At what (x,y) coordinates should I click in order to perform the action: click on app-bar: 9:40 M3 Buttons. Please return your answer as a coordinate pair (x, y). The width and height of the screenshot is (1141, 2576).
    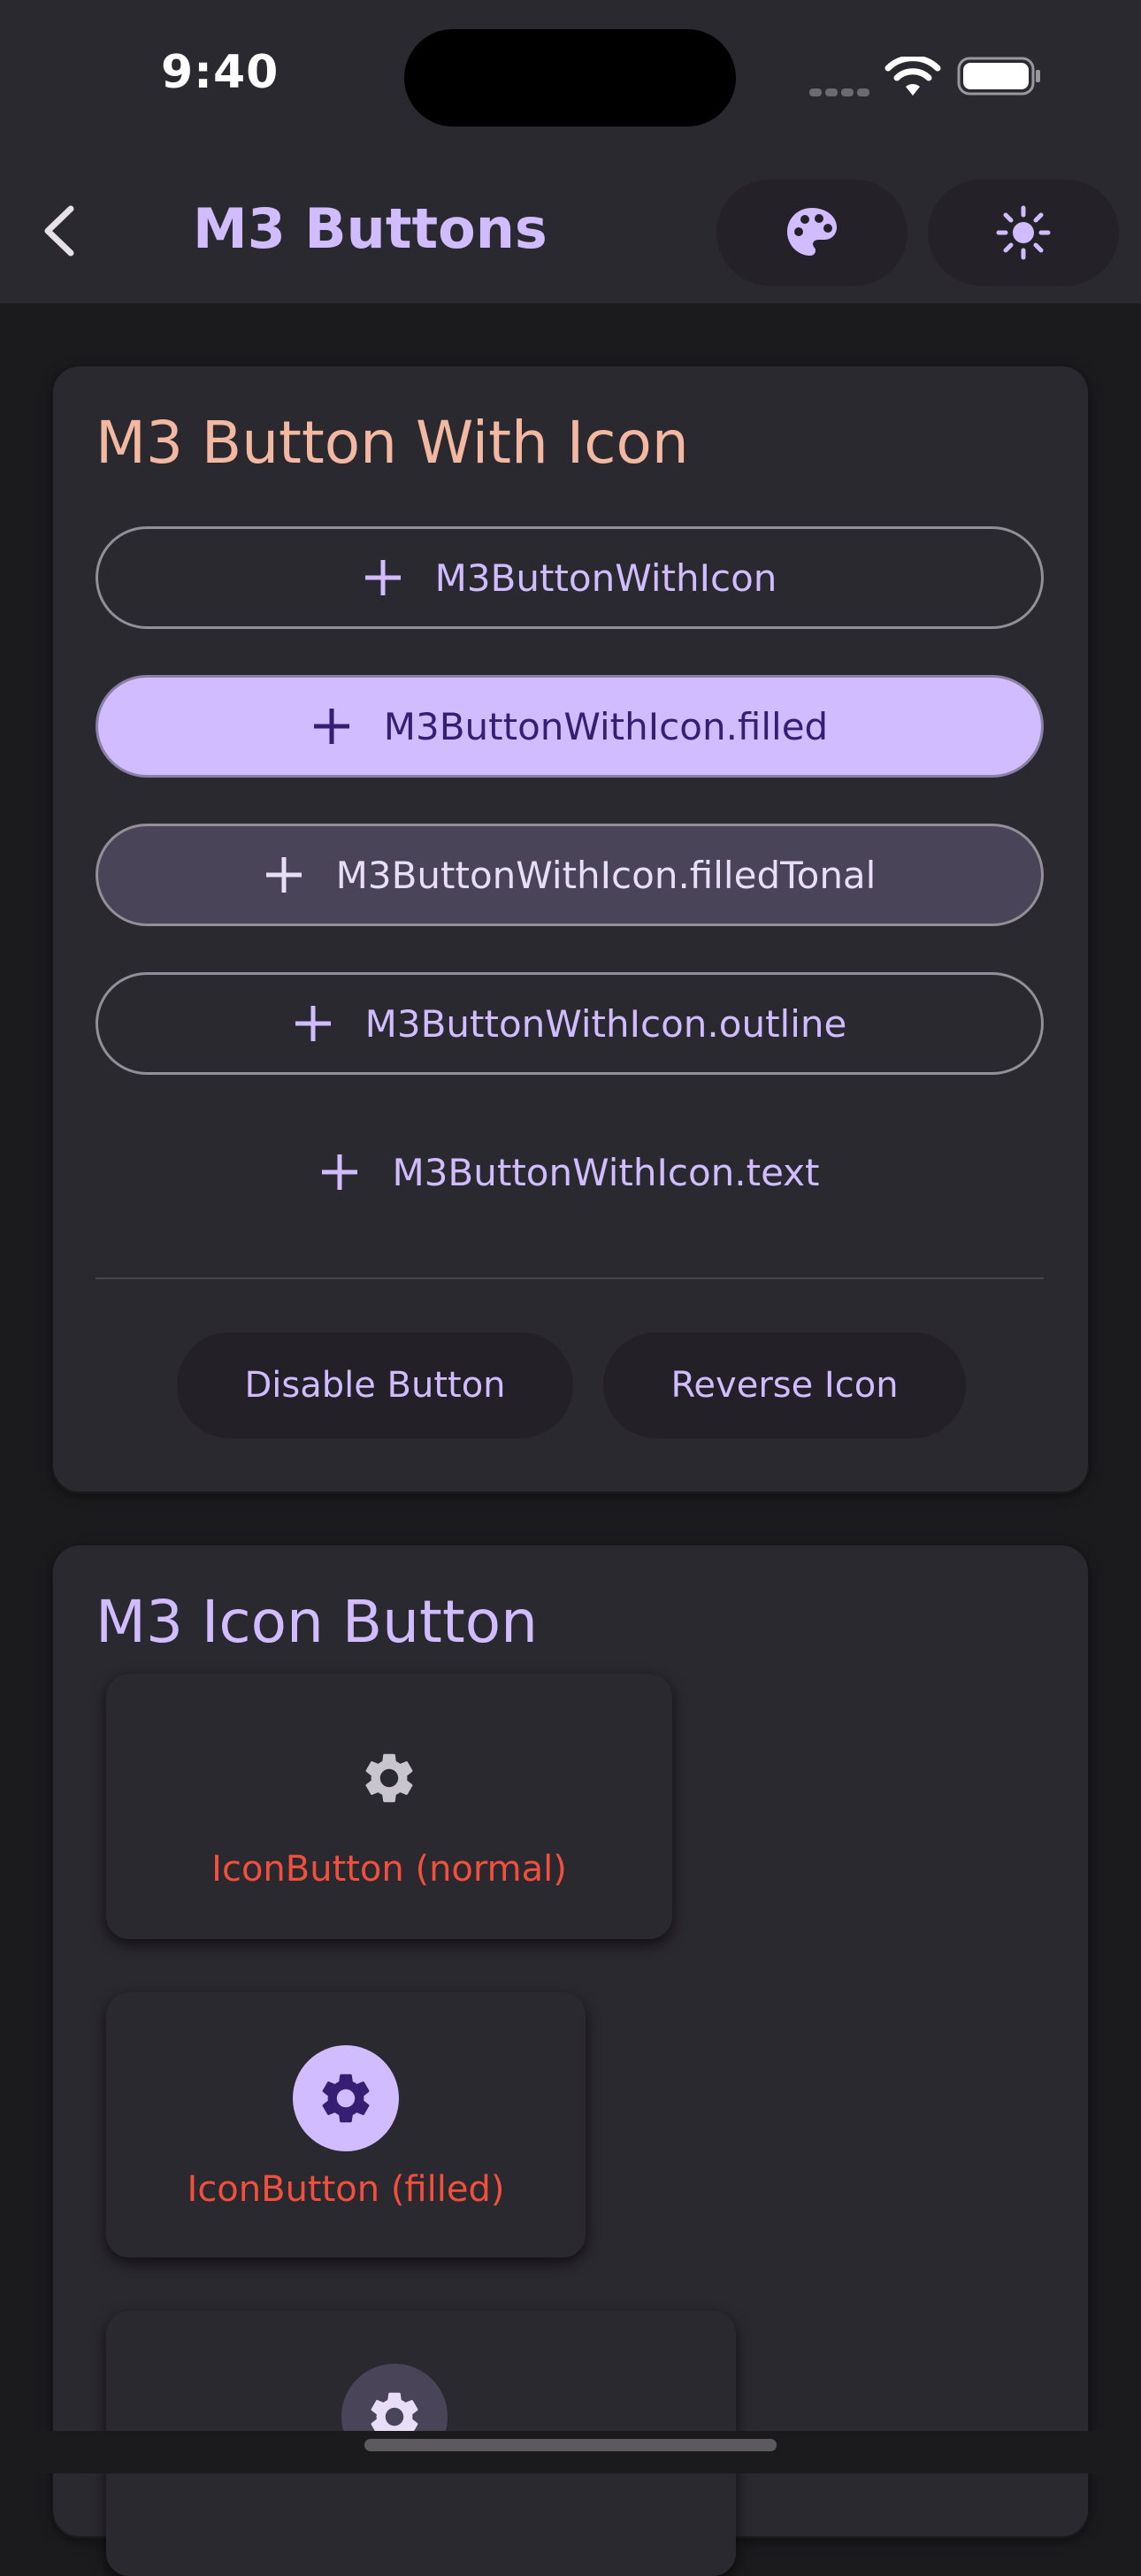
    Looking at the image, I should click on (570, 151).